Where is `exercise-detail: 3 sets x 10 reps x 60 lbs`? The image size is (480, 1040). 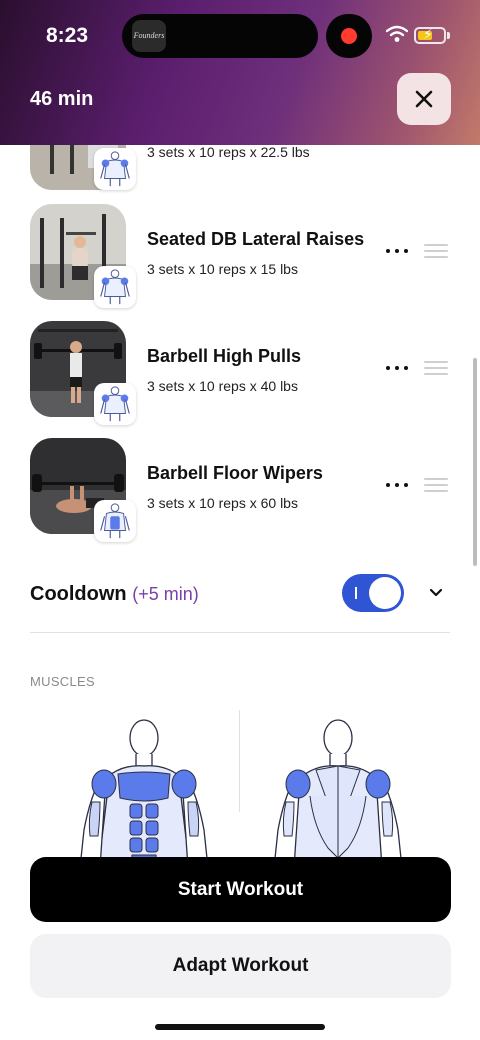
exercise-detail: 3 sets x 10 reps x 60 lbs is located at coordinates (222, 503).